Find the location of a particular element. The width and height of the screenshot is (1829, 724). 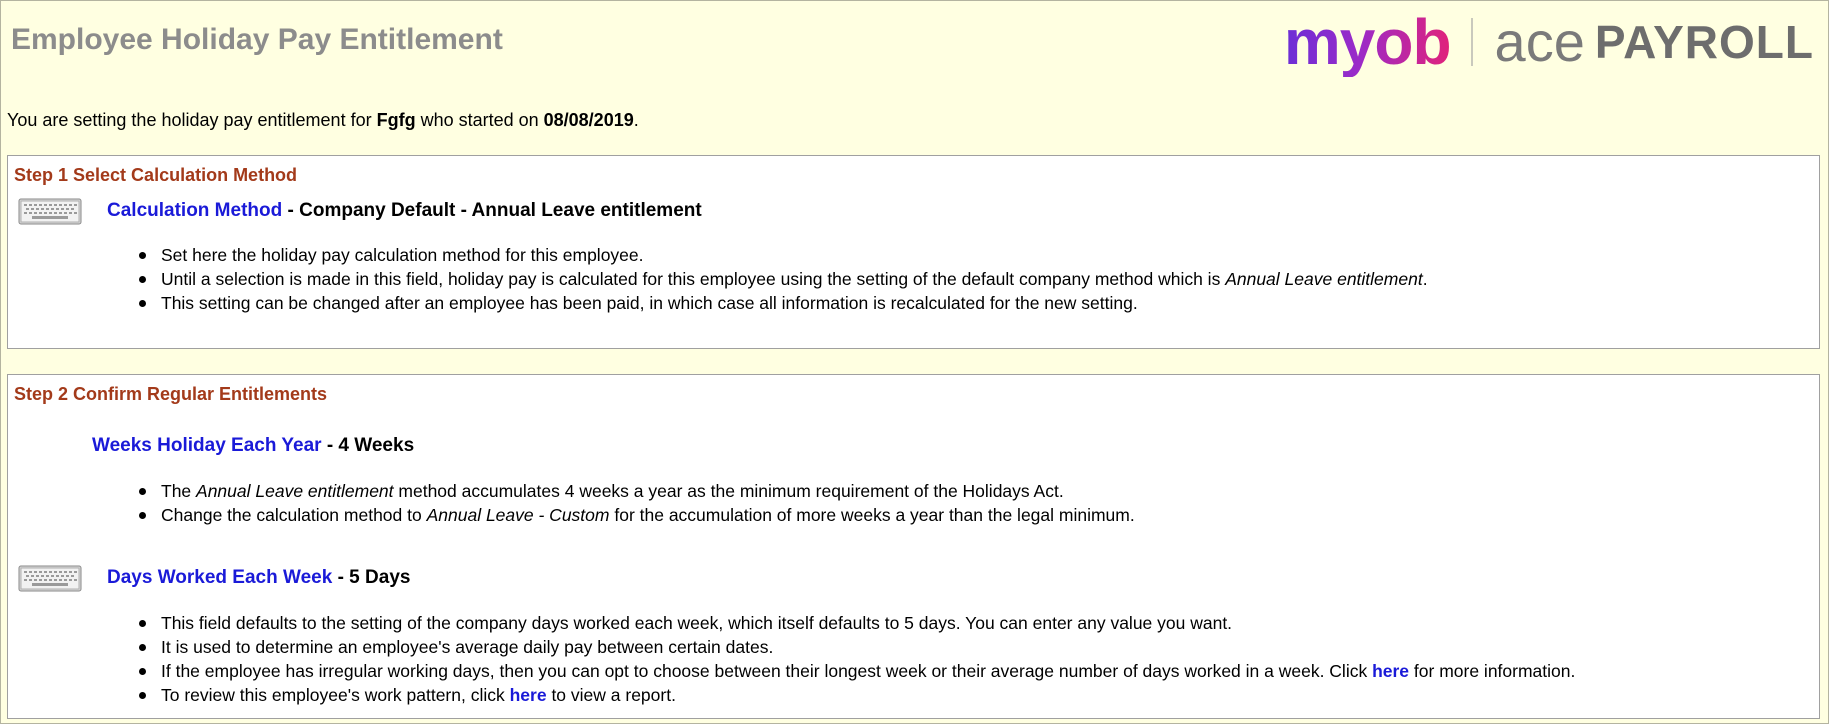

bullet-text: for more information. is located at coordinates (1492, 671).